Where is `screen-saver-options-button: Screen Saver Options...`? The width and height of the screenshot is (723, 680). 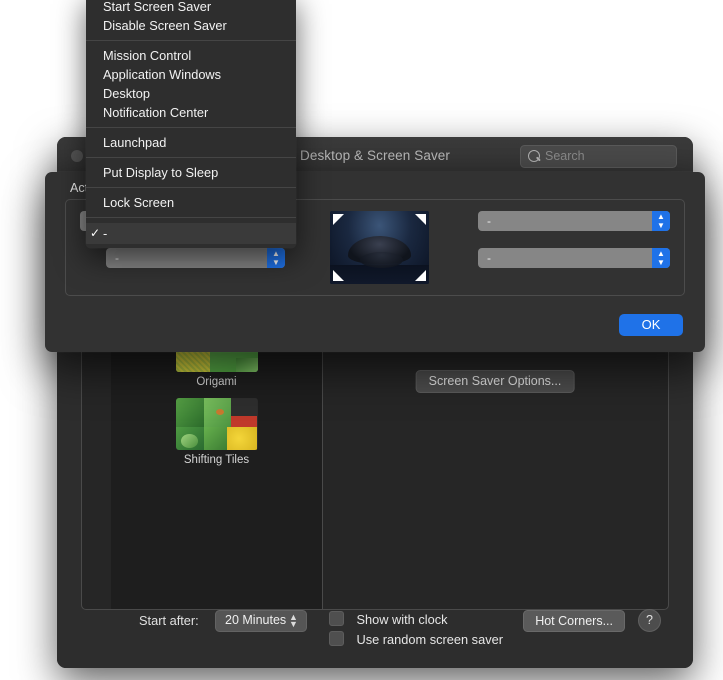 screen-saver-options-button: Screen Saver Options... is located at coordinates (495, 381).